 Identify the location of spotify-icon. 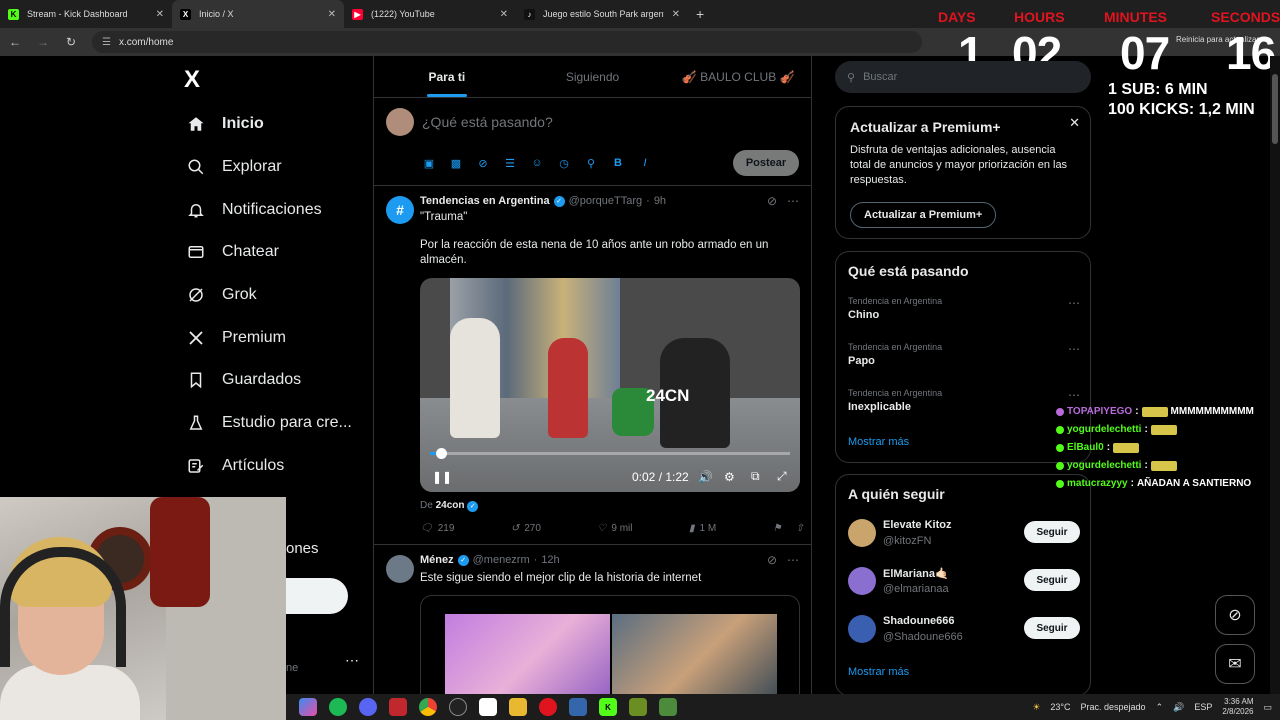
(338, 707).